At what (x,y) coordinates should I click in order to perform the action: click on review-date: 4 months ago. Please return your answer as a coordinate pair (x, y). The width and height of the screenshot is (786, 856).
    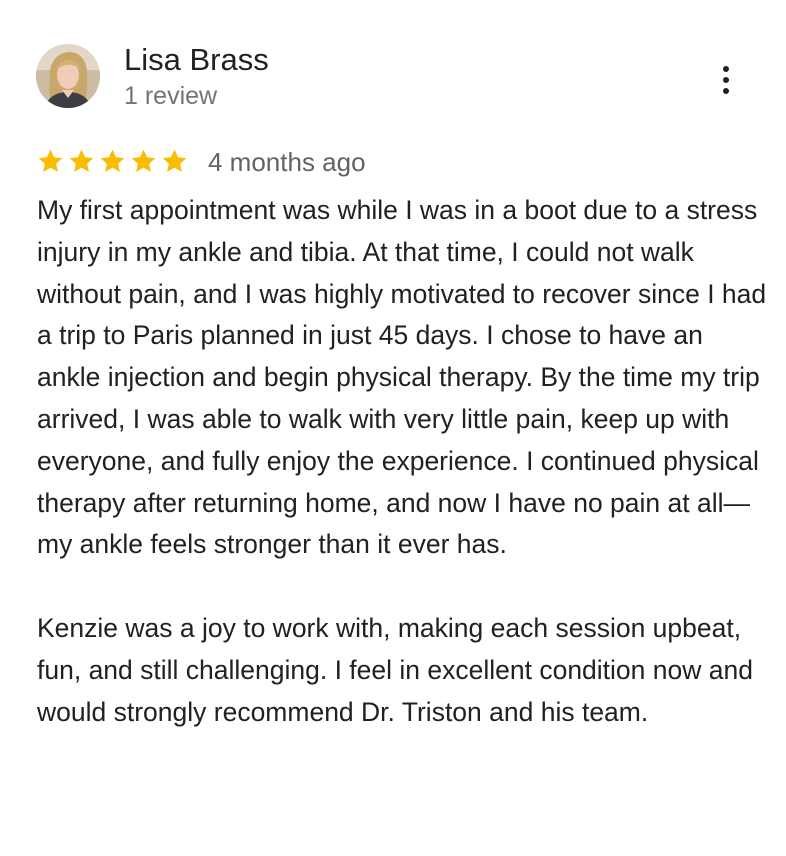
    Looking at the image, I should click on (287, 162).